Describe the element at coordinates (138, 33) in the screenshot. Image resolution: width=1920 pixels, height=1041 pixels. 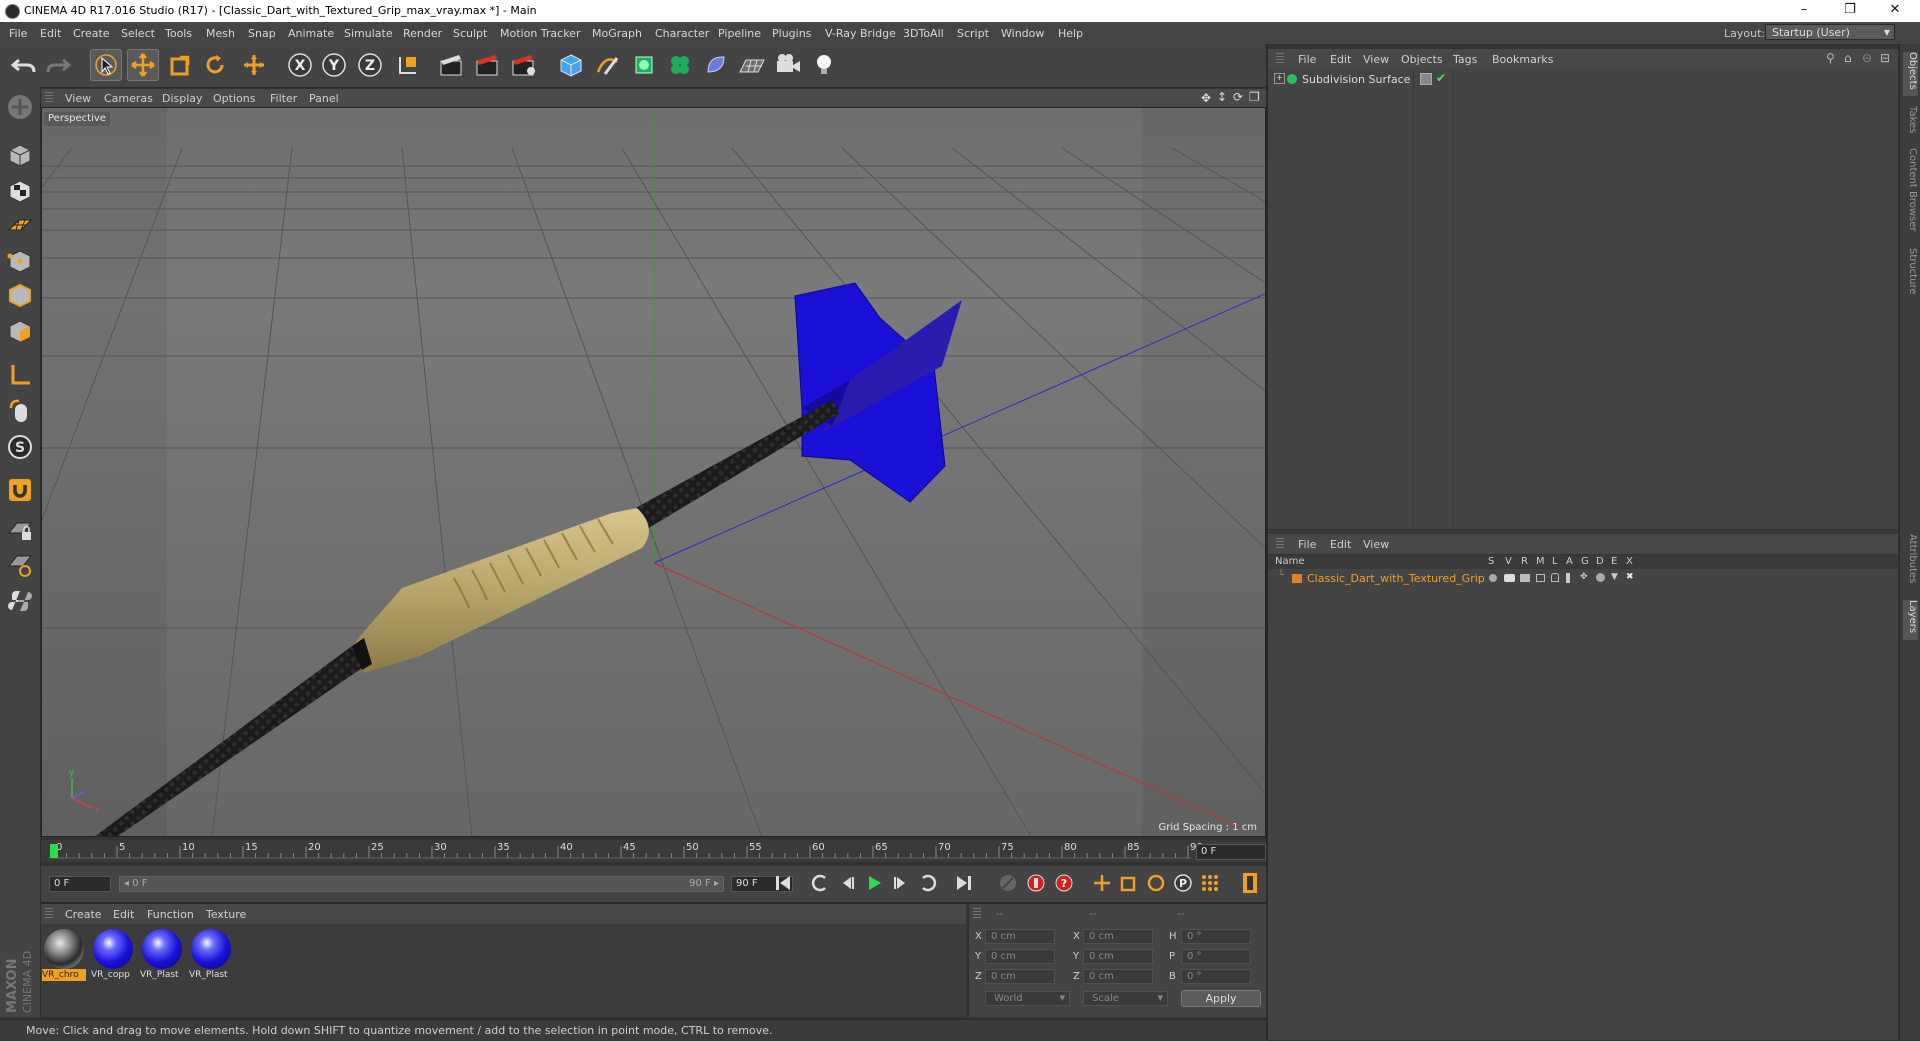
I see `menu-select: Select` at that location.